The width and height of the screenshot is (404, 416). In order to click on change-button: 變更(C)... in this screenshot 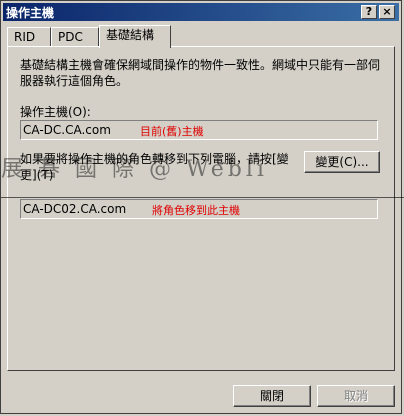, I will do `click(342, 162)`.